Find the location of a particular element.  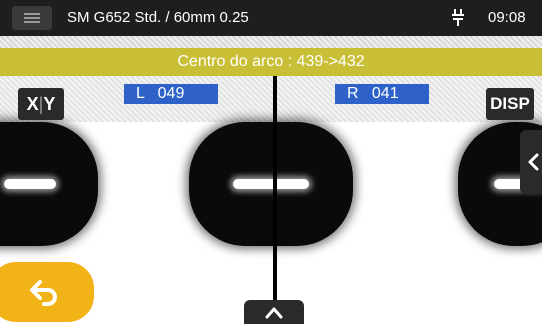

back-button is located at coordinates (47, 292).